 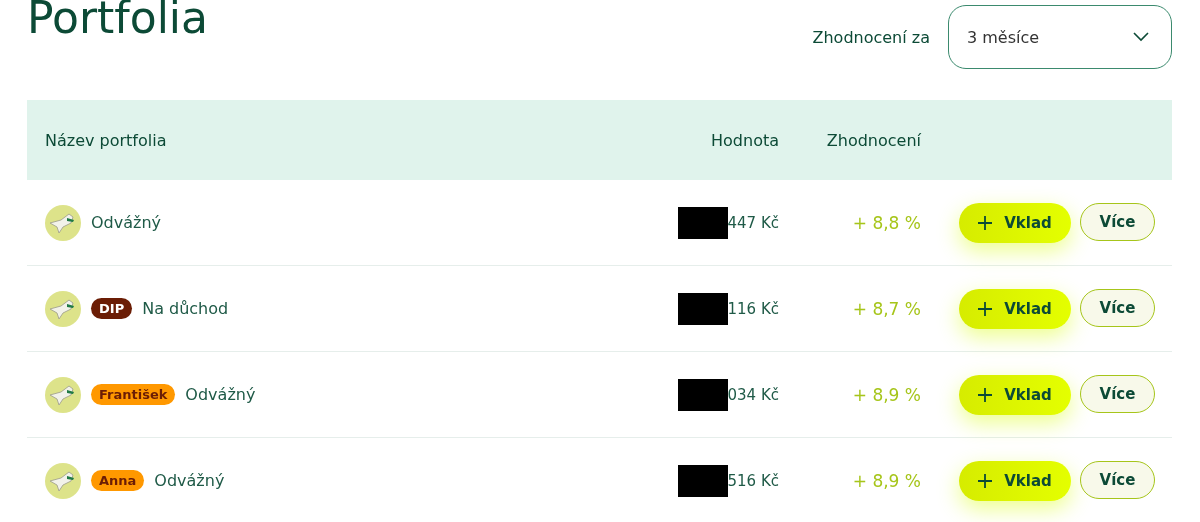 What do you see at coordinates (873, 140) in the screenshot?
I see `column-header: Zhodnocení` at bounding box center [873, 140].